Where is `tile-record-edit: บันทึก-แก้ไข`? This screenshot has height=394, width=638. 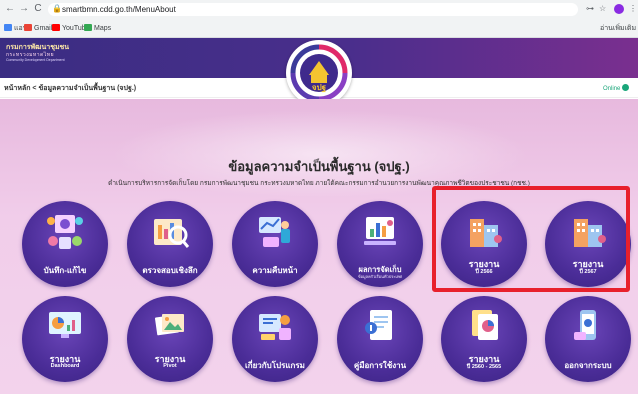 tile-record-edit: บันทึก-แก้ไข is located at coordinates (65, 244).